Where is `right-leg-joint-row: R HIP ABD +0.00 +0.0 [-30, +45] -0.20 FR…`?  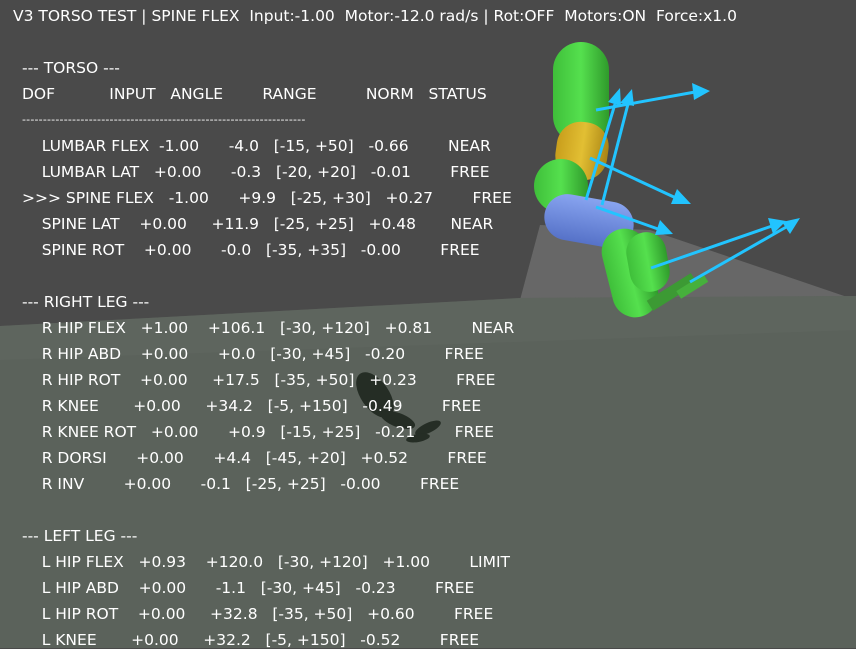
right-leg-joint-row: R HIP ABD +0.00 +0.0 [-30, +45] -0.20 FR… is located at coordinates (253, 354).